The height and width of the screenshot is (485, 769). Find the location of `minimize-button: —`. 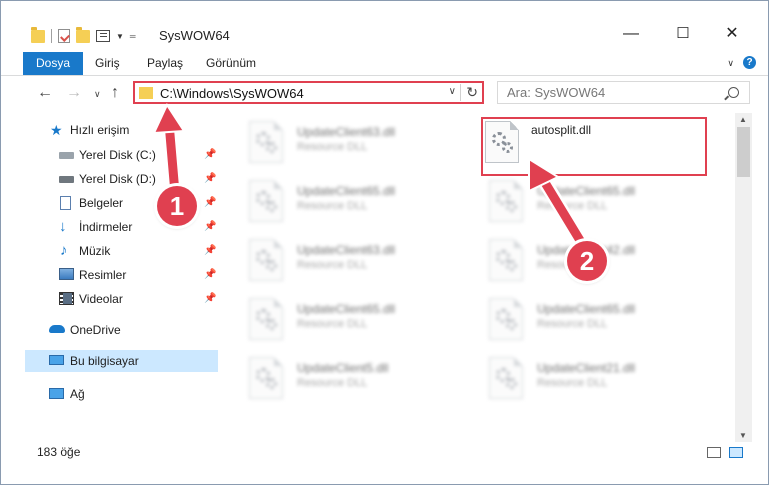

minimize-button: — is located at coordinates (631, 34).